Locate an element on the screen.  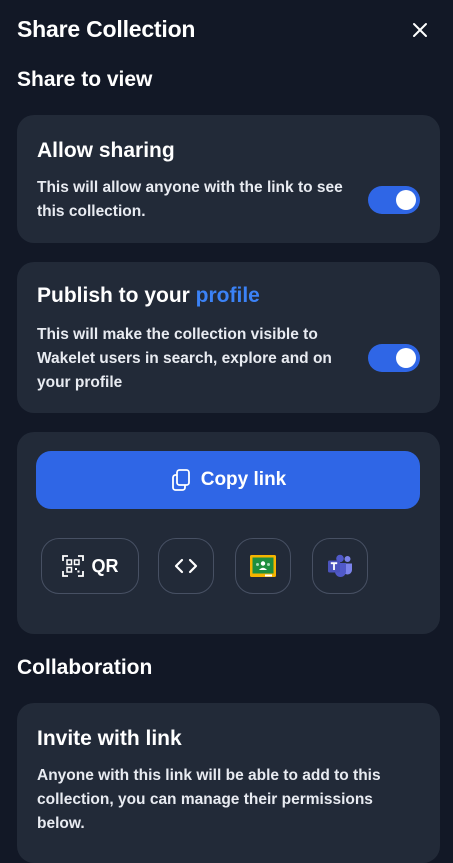
publish-toggle is located at coordinates (394, 358).